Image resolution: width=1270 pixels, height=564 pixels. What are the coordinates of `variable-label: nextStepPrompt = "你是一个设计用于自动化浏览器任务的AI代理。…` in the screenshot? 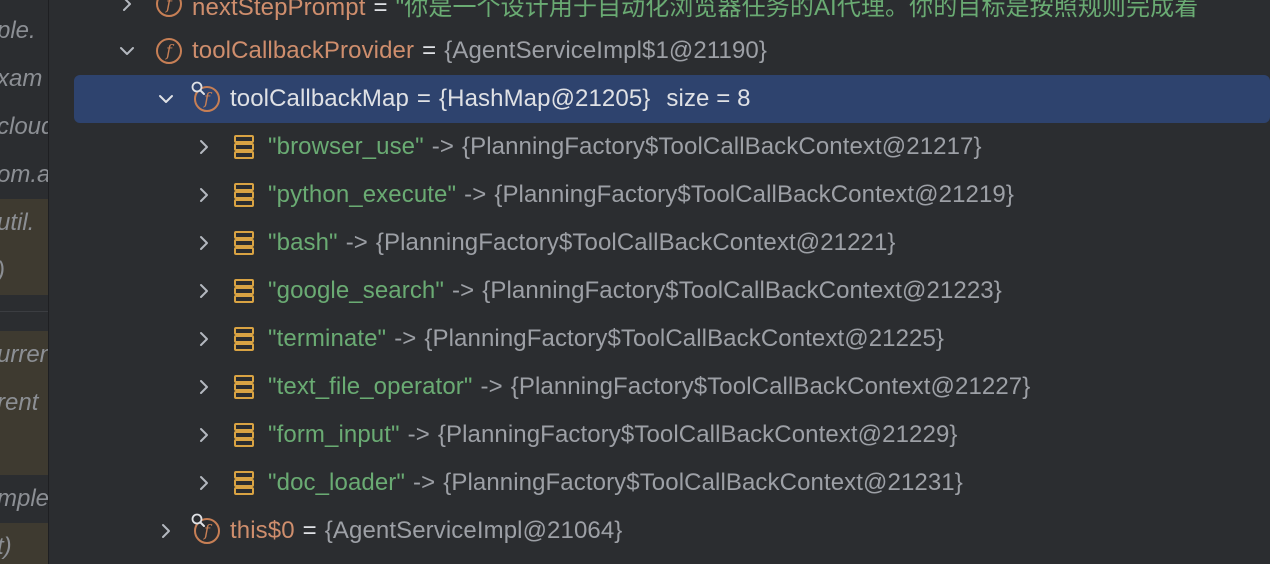 It's located at (695, 11).